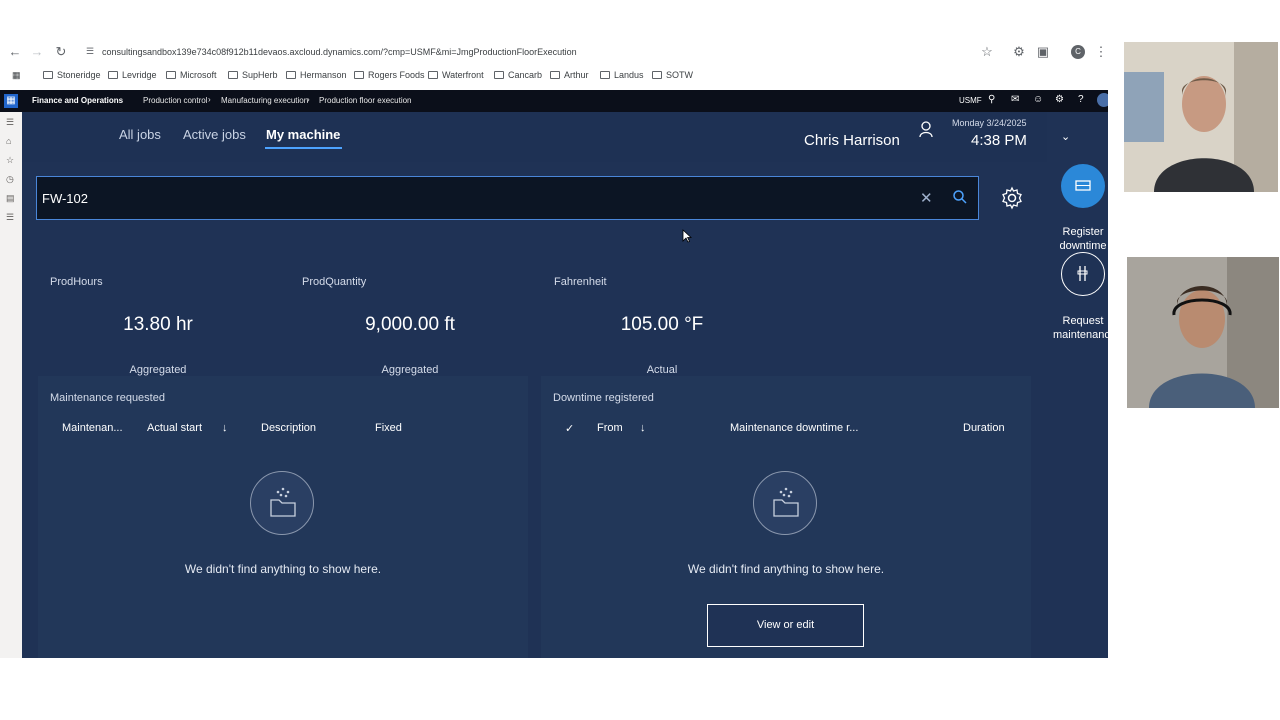  Describe the element at coordinates (334, 282) in the screenshot. I see `metric-label: ProdQuantity` at that location.